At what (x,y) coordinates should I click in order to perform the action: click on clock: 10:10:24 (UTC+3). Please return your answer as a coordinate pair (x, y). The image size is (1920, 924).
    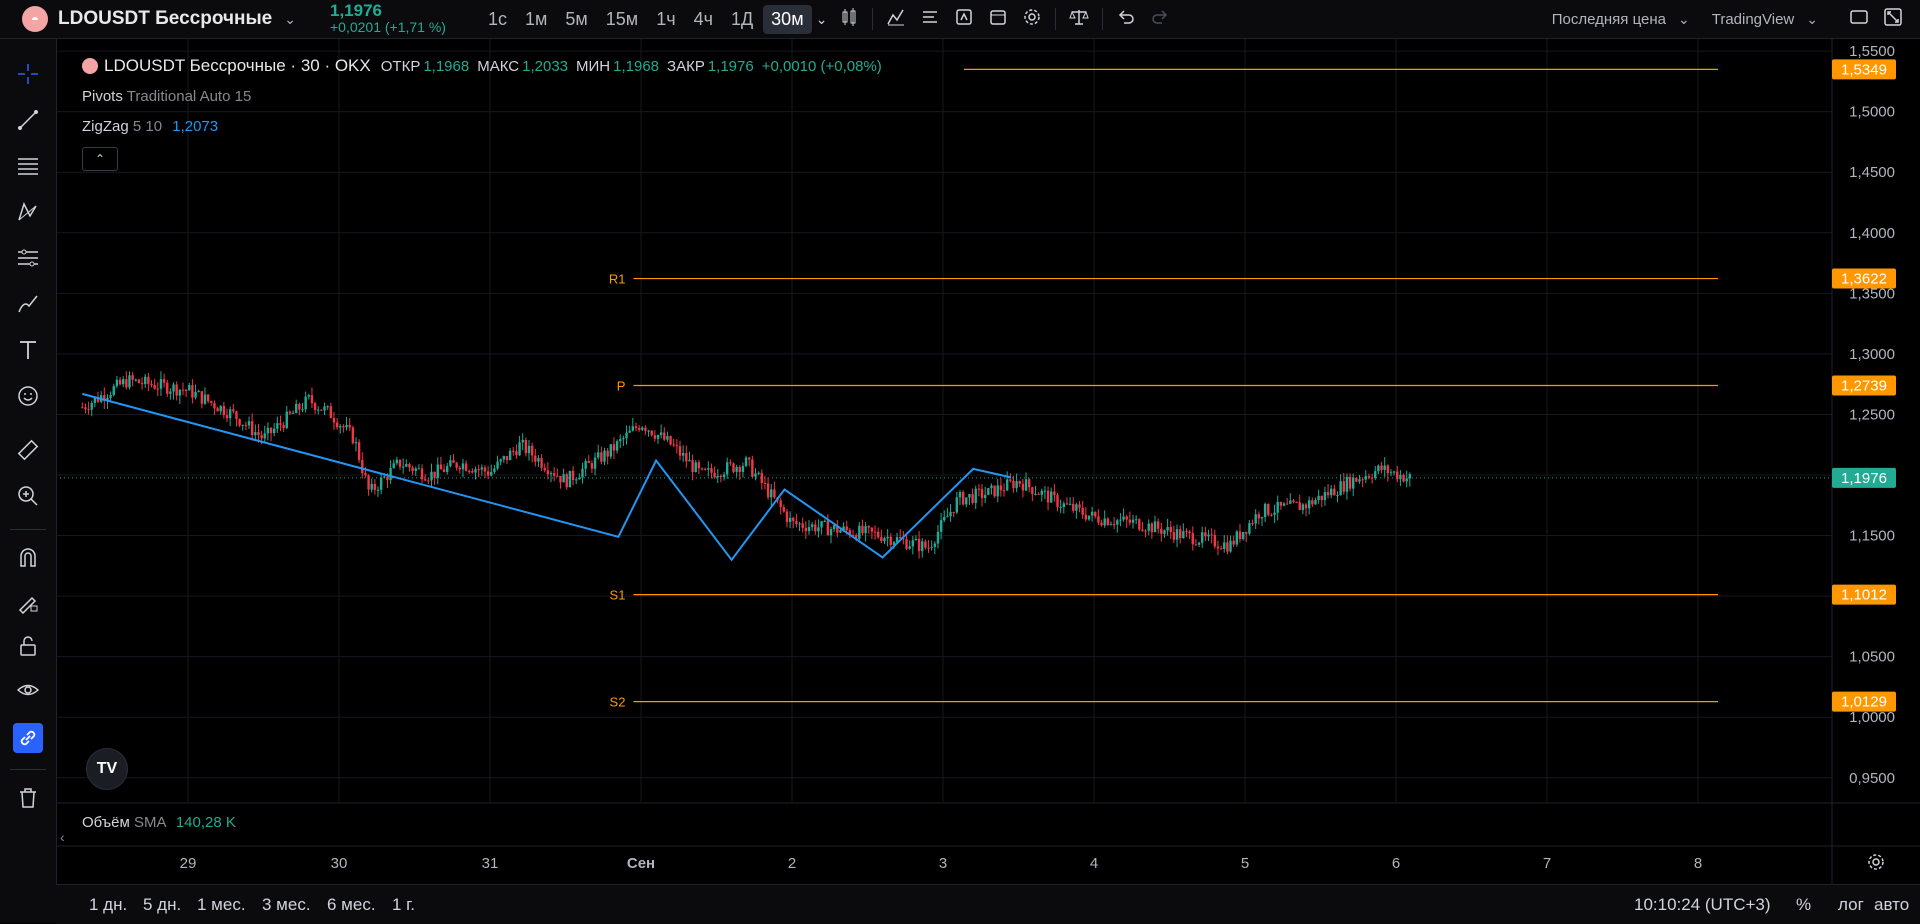
    Looking at the image, I should click on (1702, 905).